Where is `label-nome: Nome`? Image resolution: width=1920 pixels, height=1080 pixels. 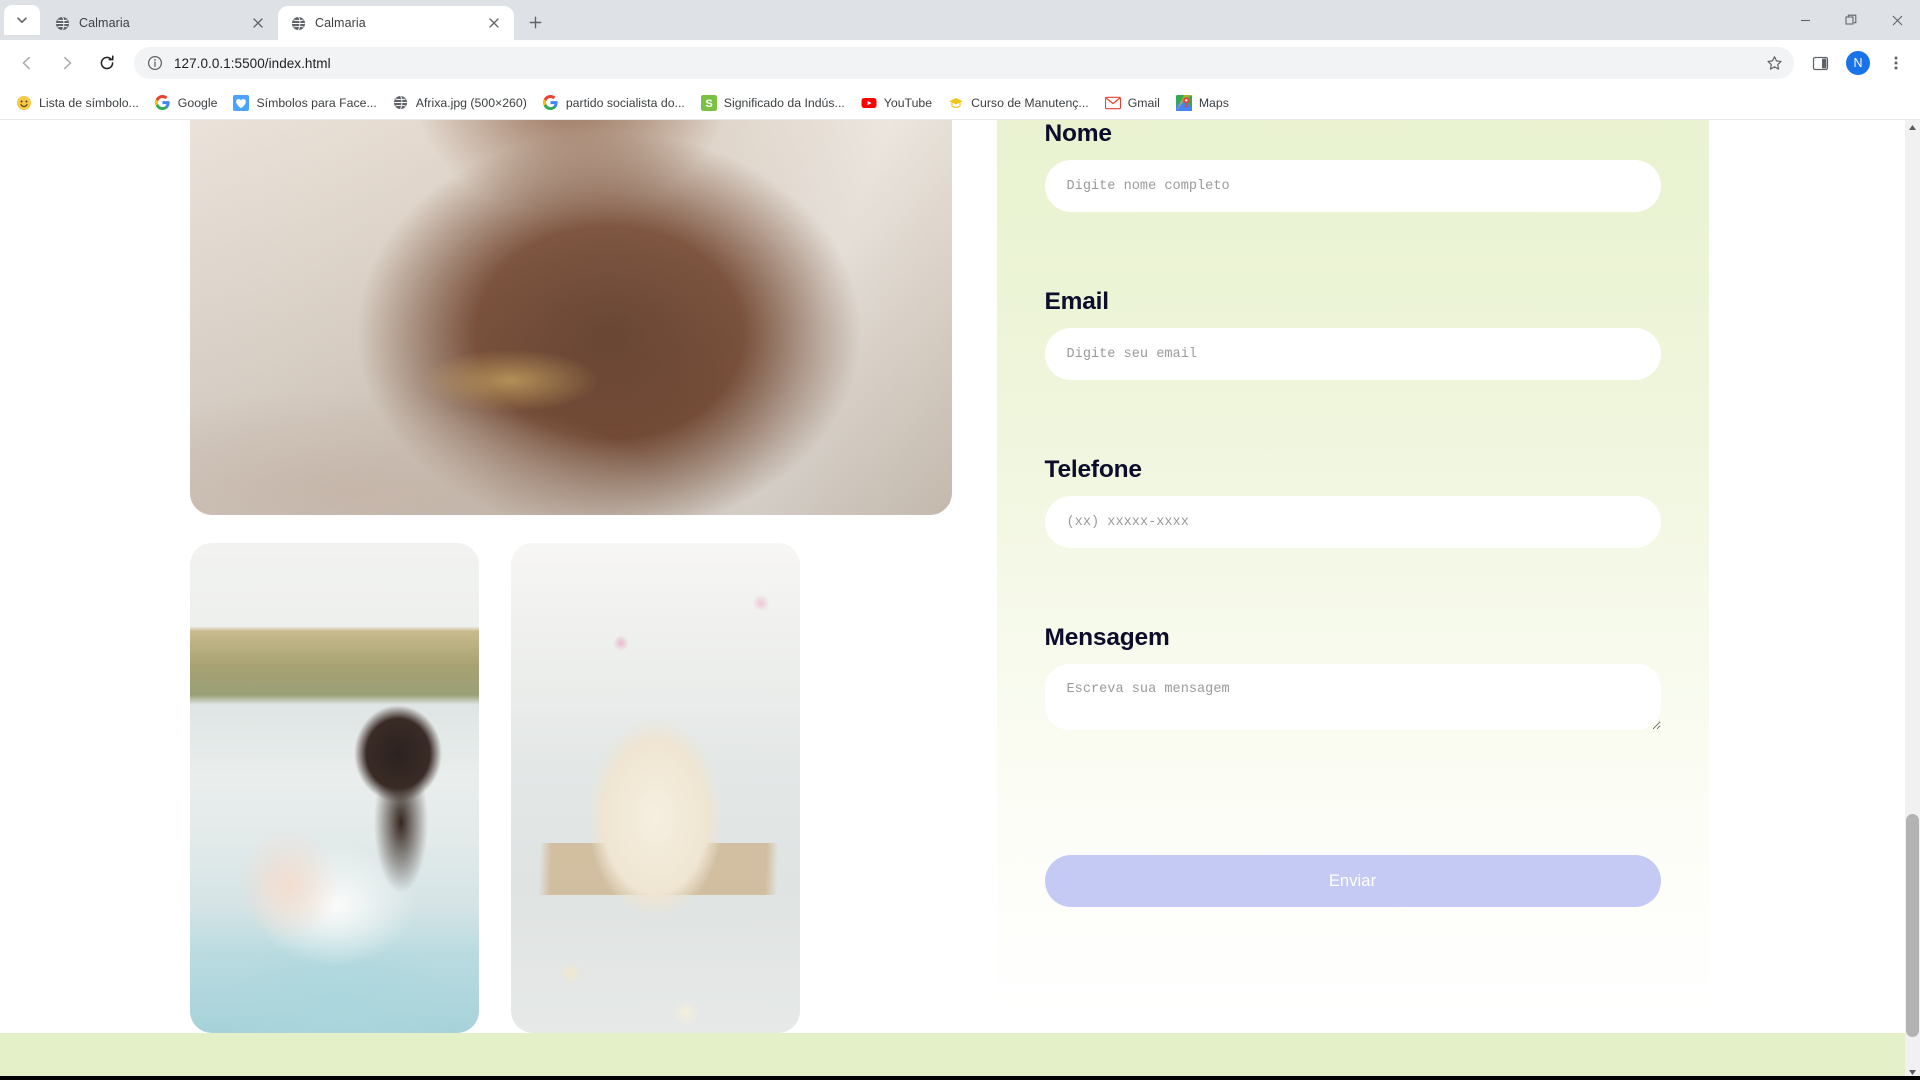 label-nome: Nome is located at coordinates (1078, 133).